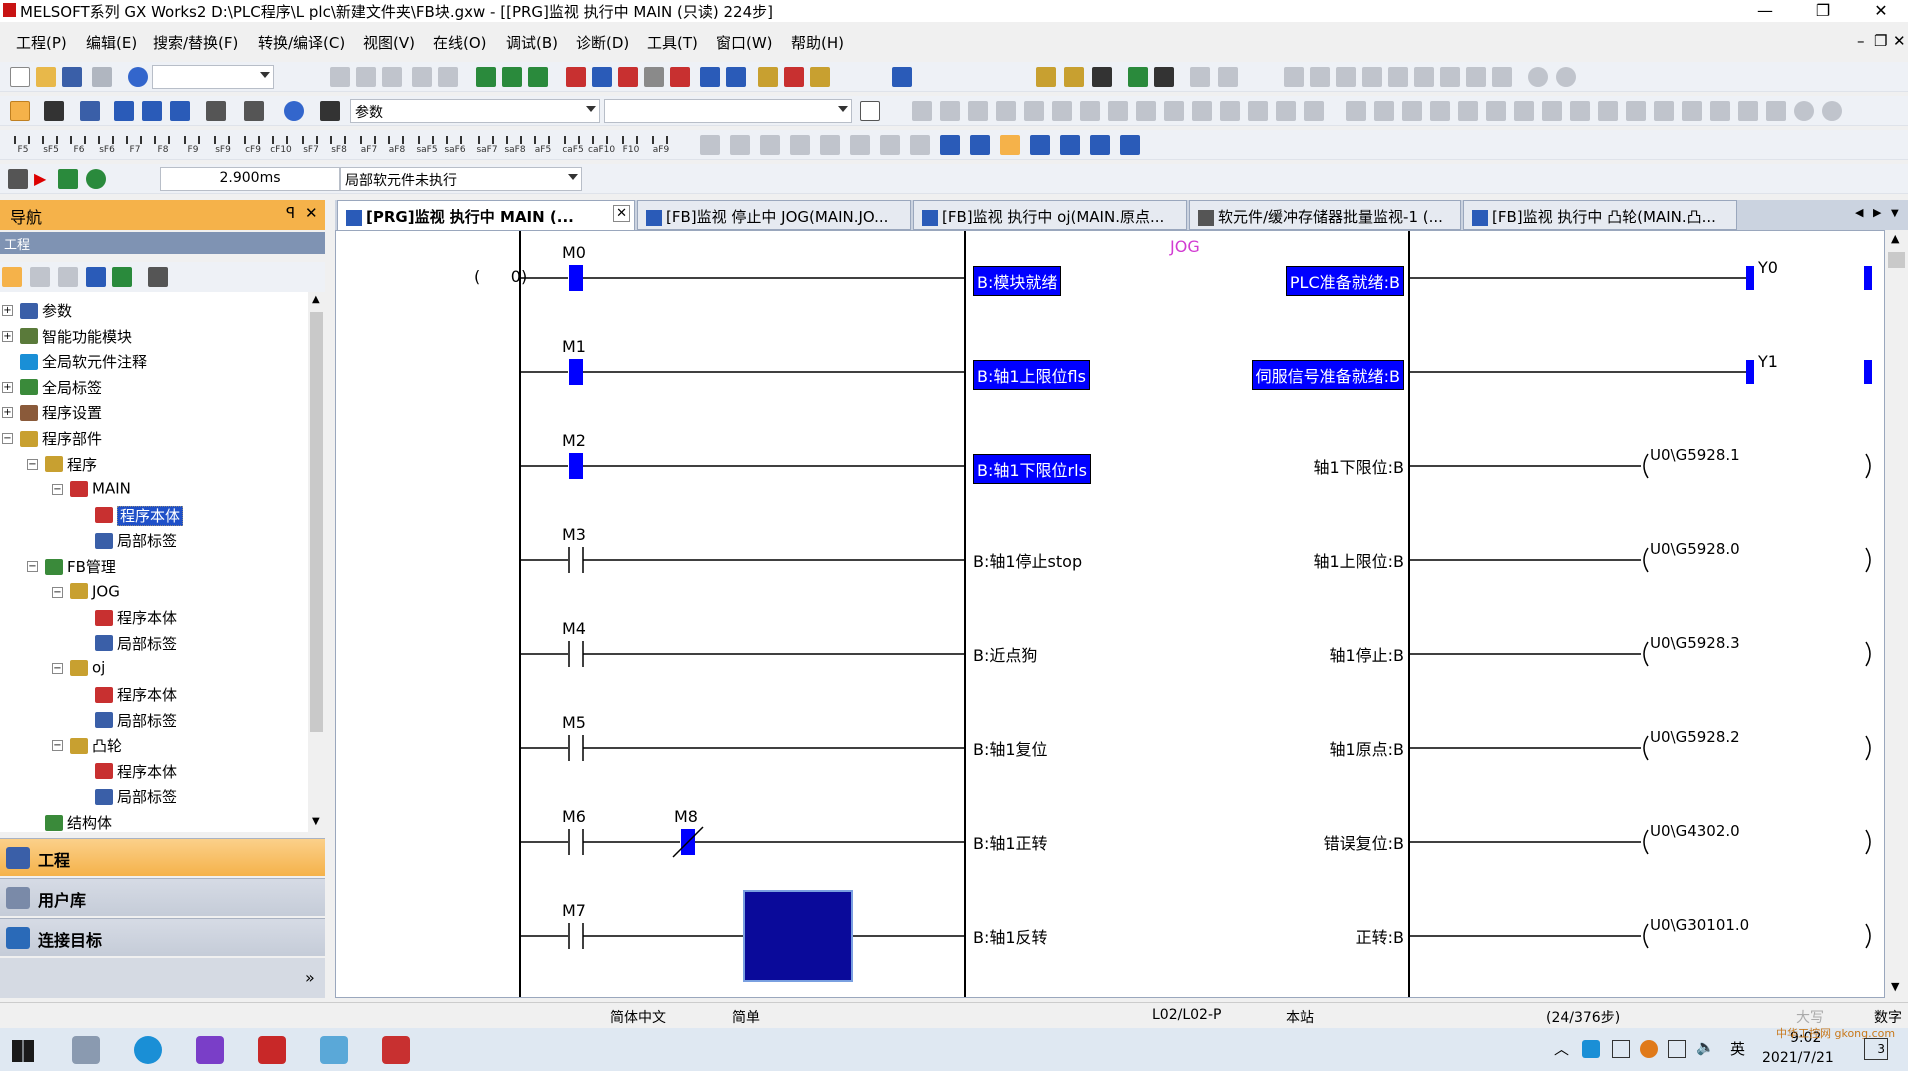  What do you see at coordinates (71, 465) in the screenshot?
I see `tree-item: 程序` at bounding box center [71, 465].